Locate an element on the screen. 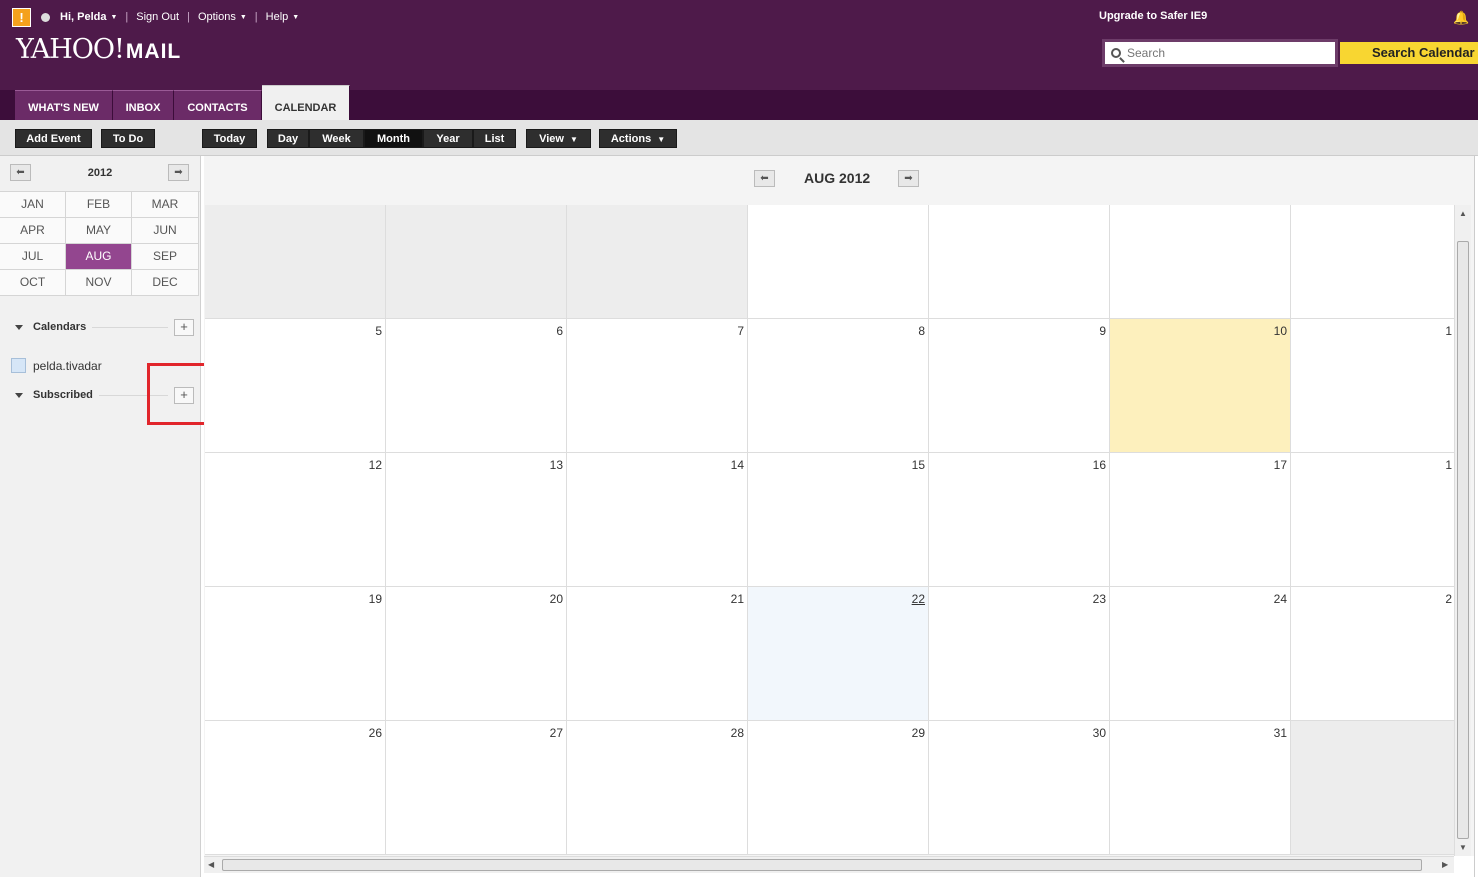  day-cell: 10 is located at coordinates (1200, 385).